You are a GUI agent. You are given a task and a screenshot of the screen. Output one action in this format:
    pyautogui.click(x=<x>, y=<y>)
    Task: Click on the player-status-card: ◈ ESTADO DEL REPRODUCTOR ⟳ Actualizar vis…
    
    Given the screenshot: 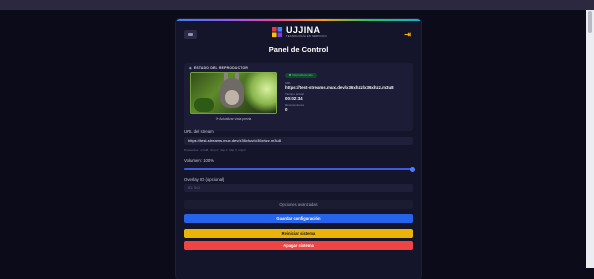 What is the action you would take?
    pyautogui.click(x=298, y=97)
    